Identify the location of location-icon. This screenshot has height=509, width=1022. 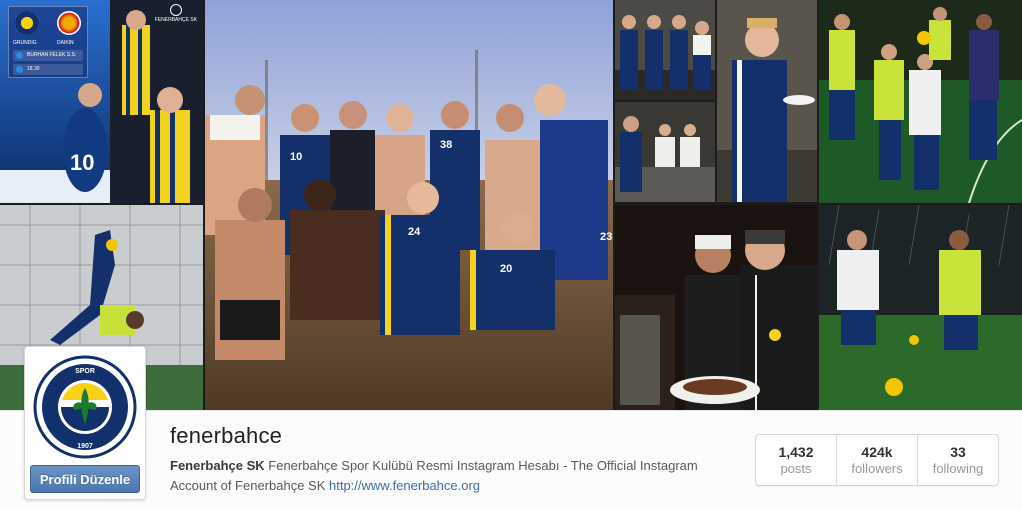
(19, 55).